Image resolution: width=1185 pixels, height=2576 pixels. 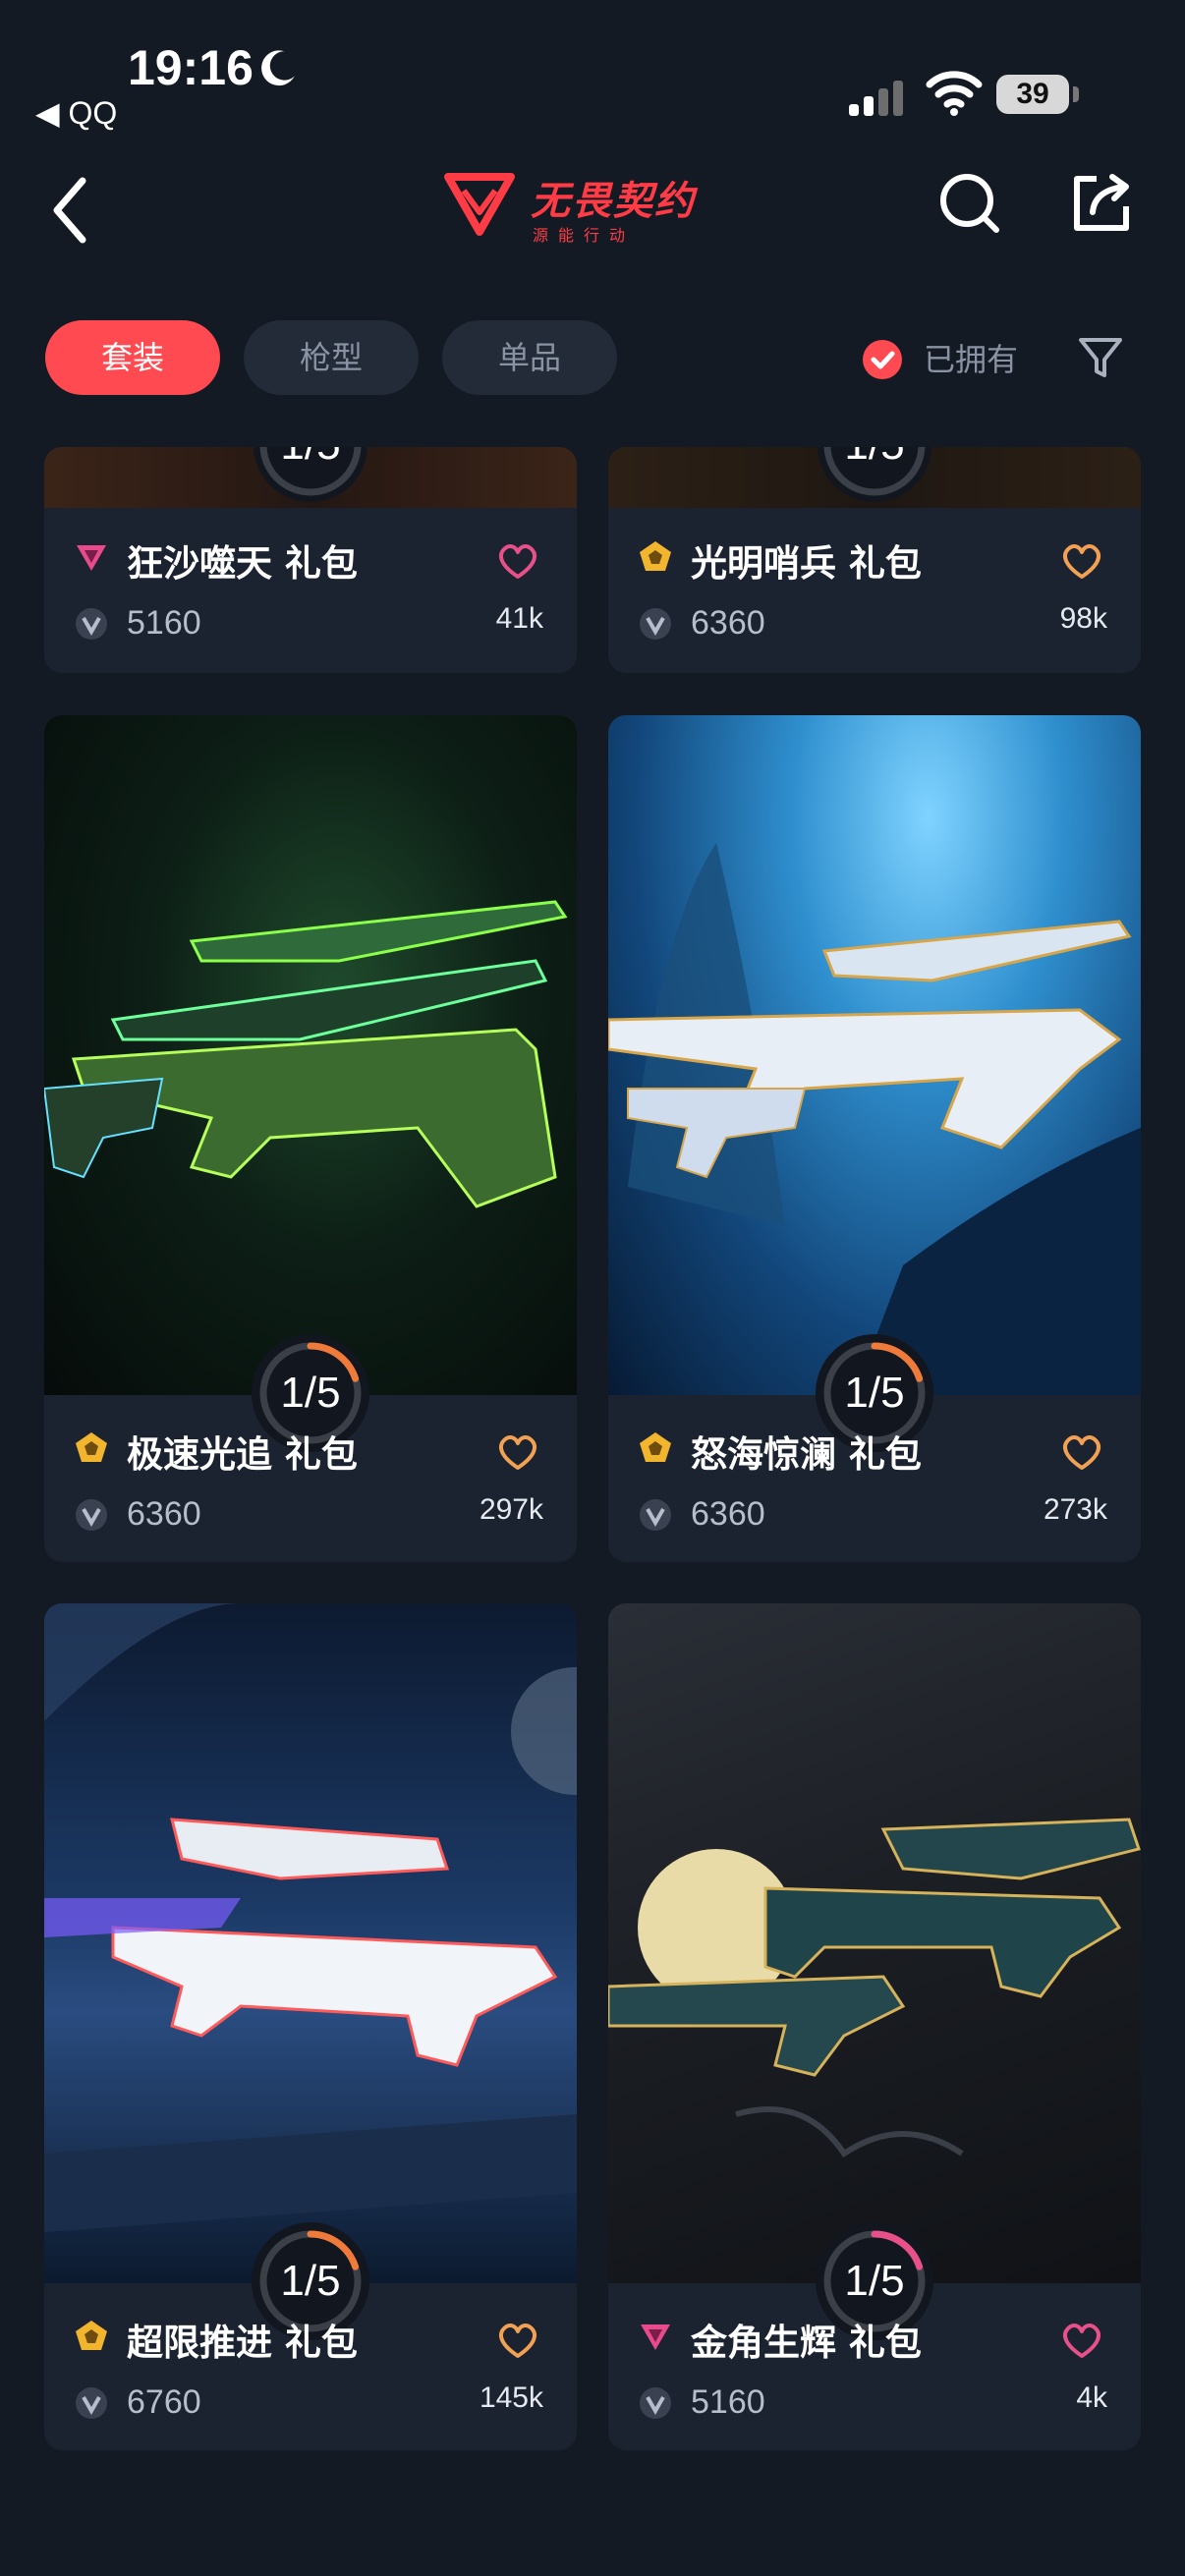 What do you see at coordinates (511, 1509) in the screenshot?
I see `like-count: 297k` at bounding box center [511, 1509].